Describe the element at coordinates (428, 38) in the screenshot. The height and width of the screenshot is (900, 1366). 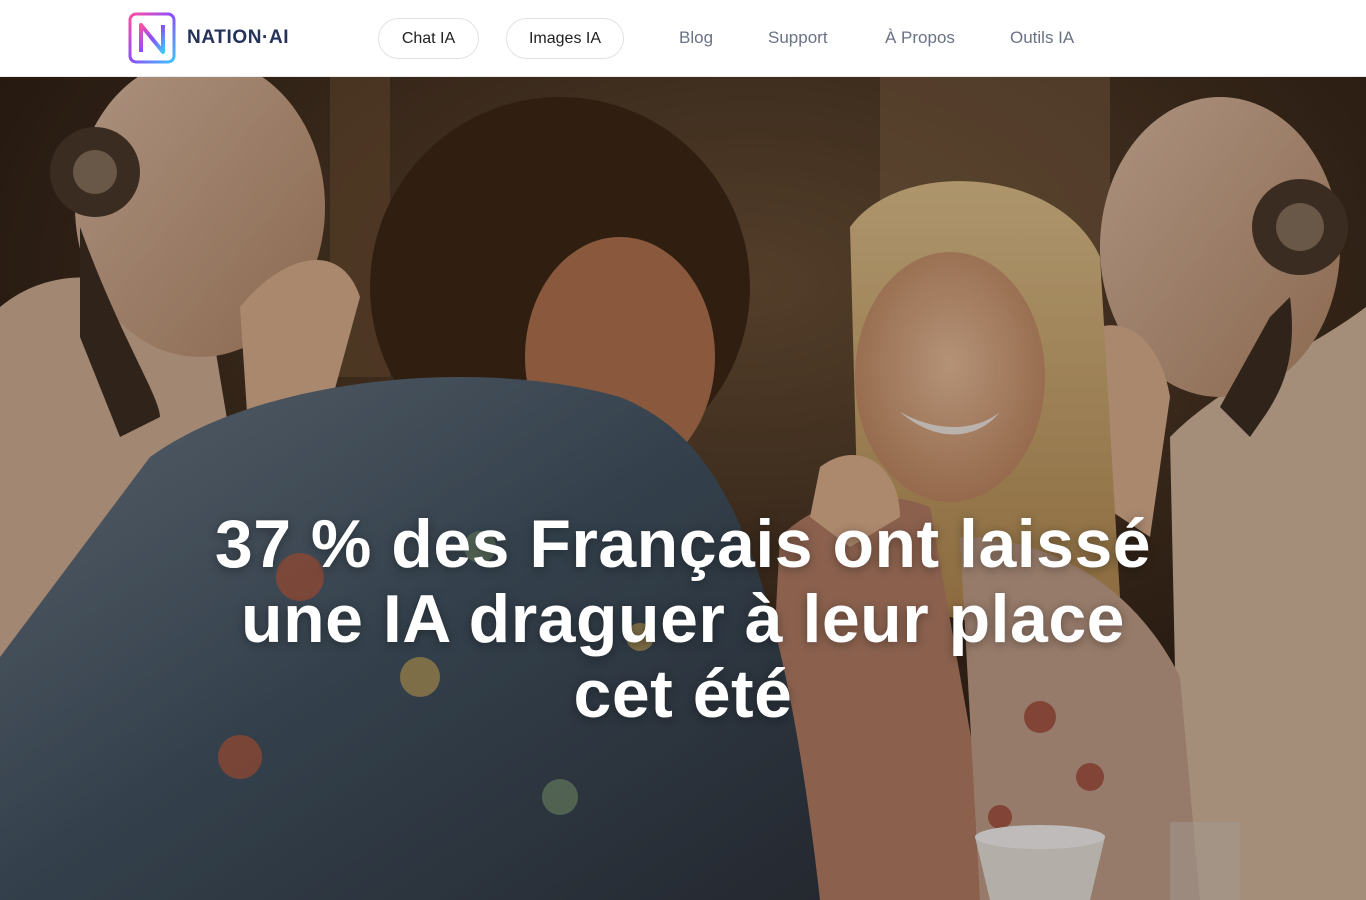
I see `nav-chat-ia-button: Chat IA` at that location.